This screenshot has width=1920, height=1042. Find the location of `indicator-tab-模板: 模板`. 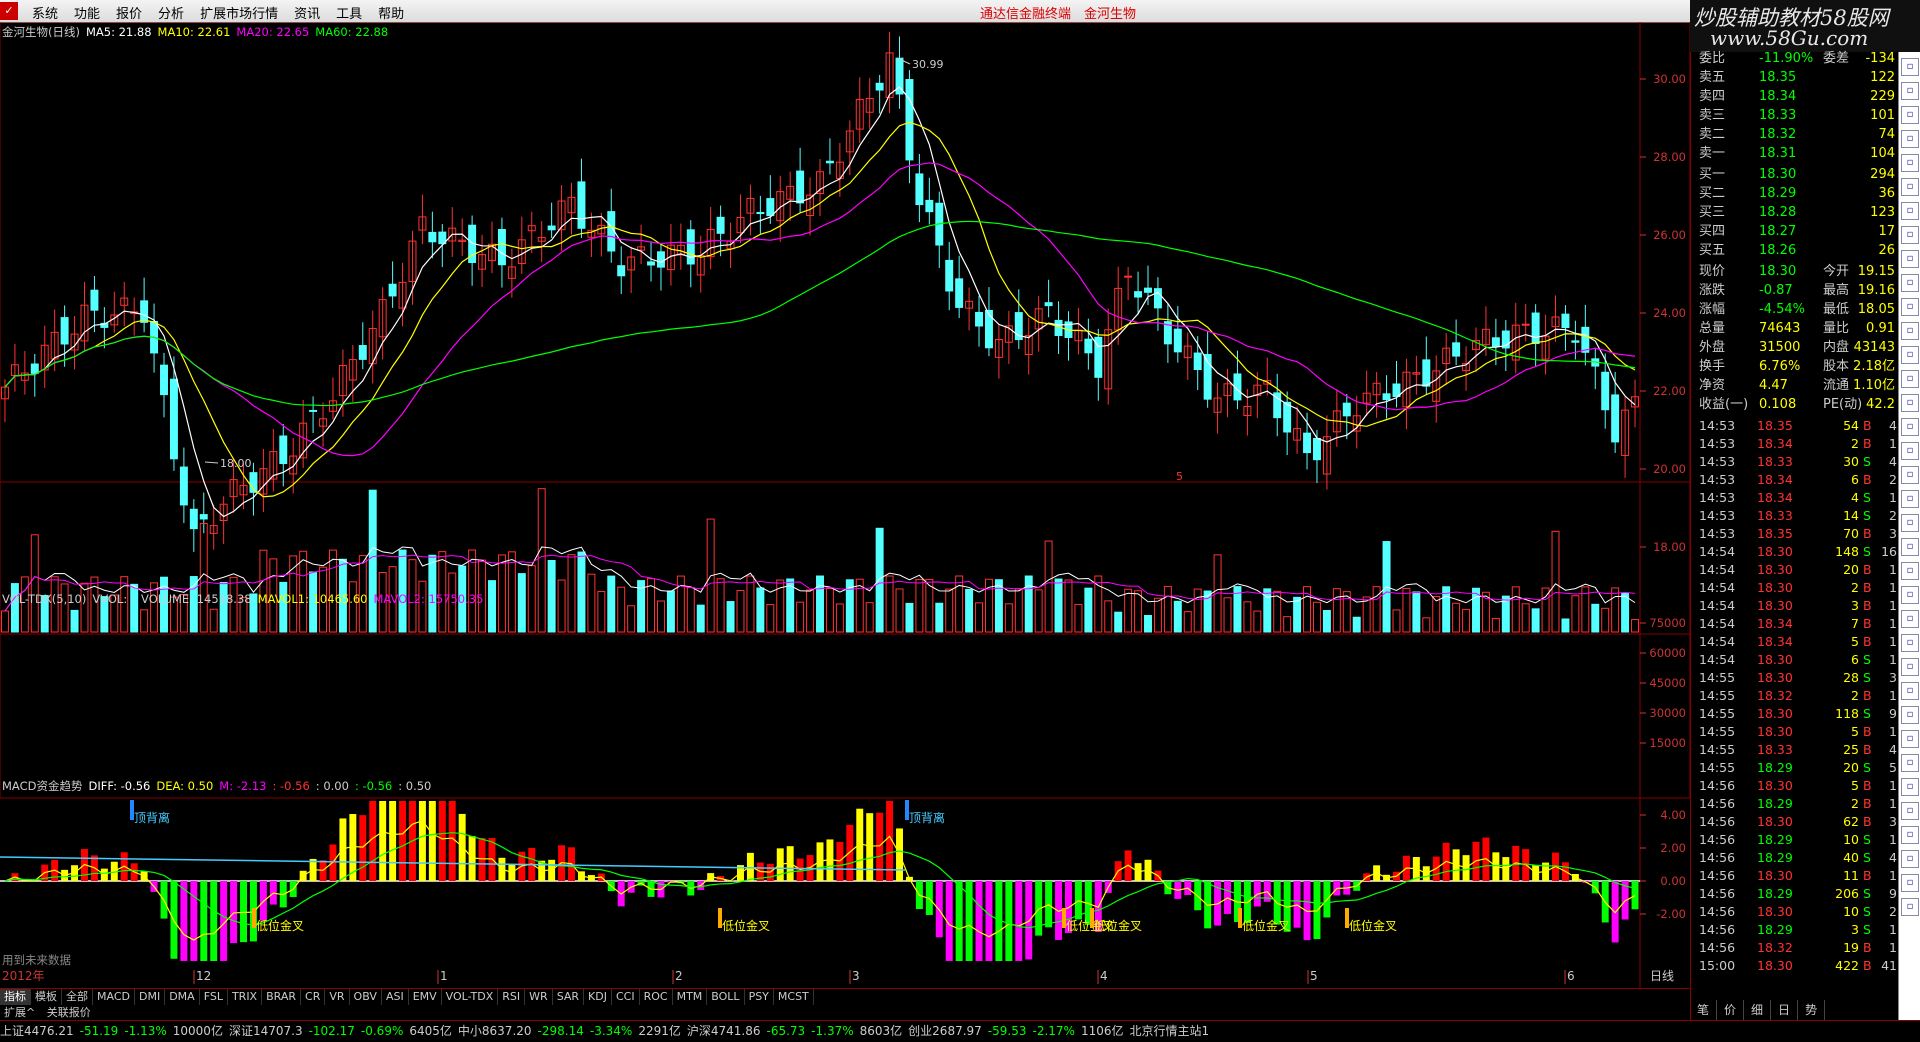

indicator-tab-模板: 模板 is located at coordinates (46, 997).